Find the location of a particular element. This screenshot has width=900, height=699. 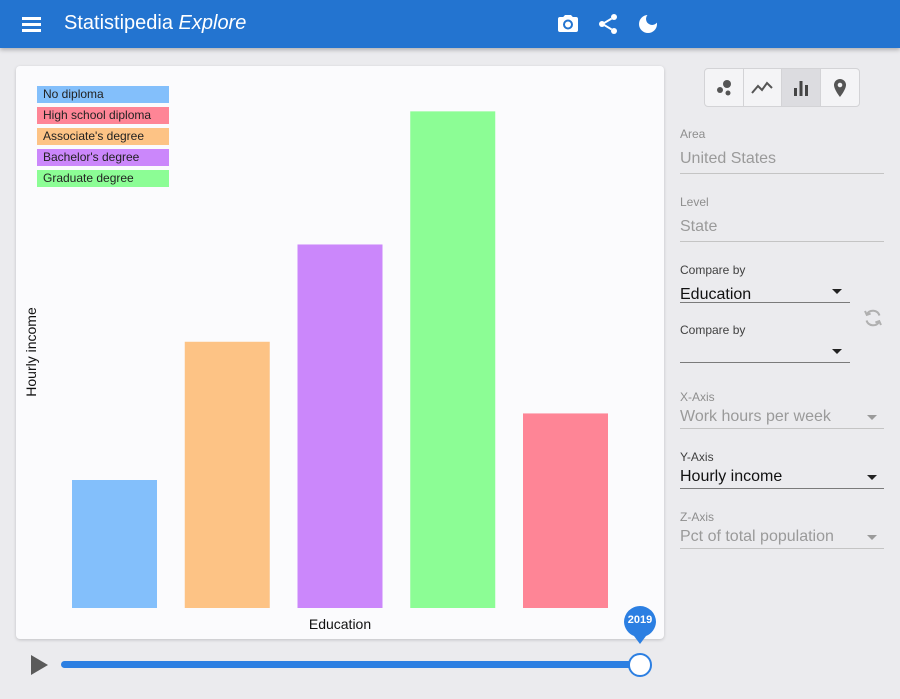

legend-item: Associate's degree is located at coordinates (103, 136).